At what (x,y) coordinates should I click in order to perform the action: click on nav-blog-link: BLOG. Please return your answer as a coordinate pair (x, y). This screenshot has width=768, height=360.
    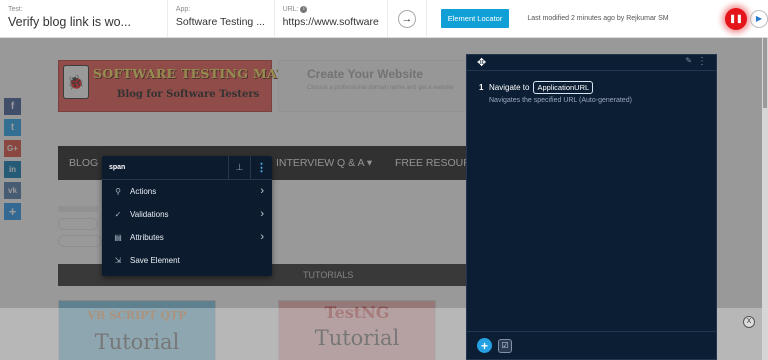
    Looking at the image, I should click on (83, 163).